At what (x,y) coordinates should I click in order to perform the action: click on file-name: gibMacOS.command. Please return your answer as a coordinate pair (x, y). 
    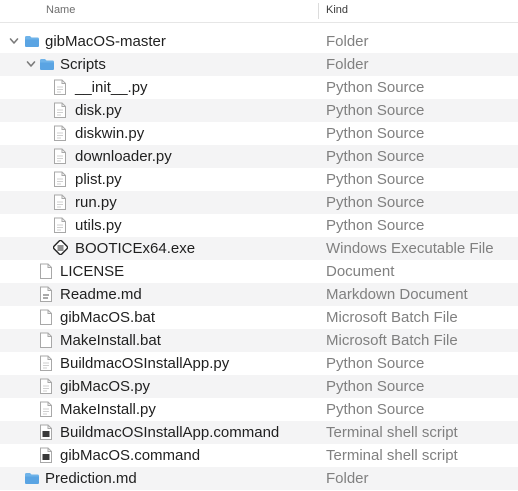
    Looking at the image, I should click on (130, 455).